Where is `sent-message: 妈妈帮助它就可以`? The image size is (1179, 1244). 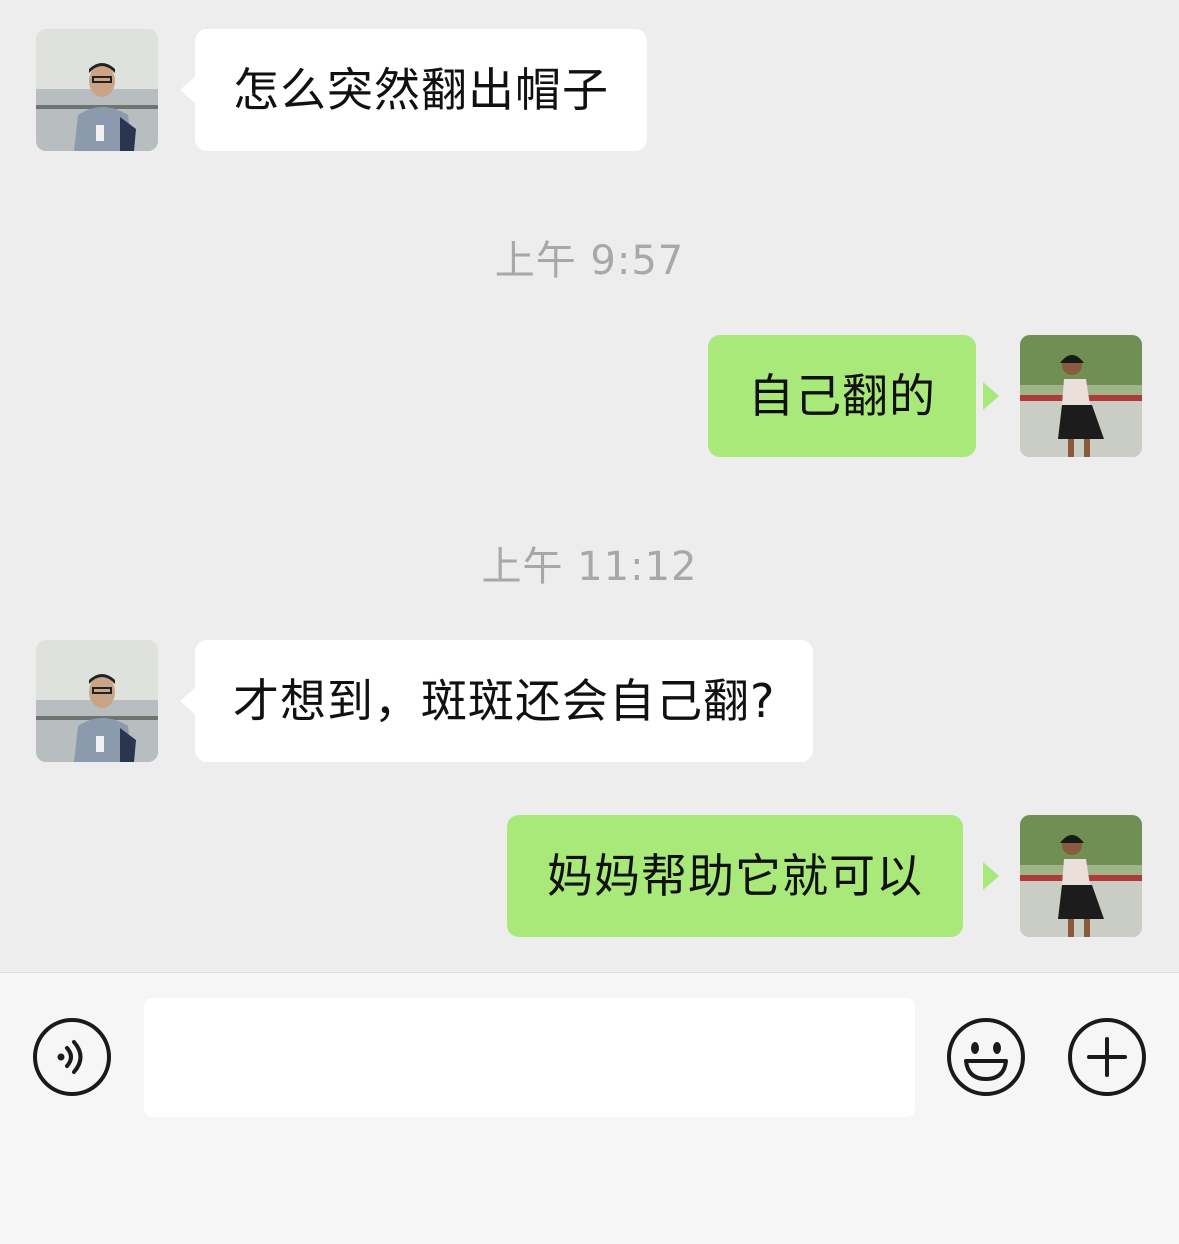 sent-message: 妈妈帮助它就可以 is located at coordinates (735, 876).